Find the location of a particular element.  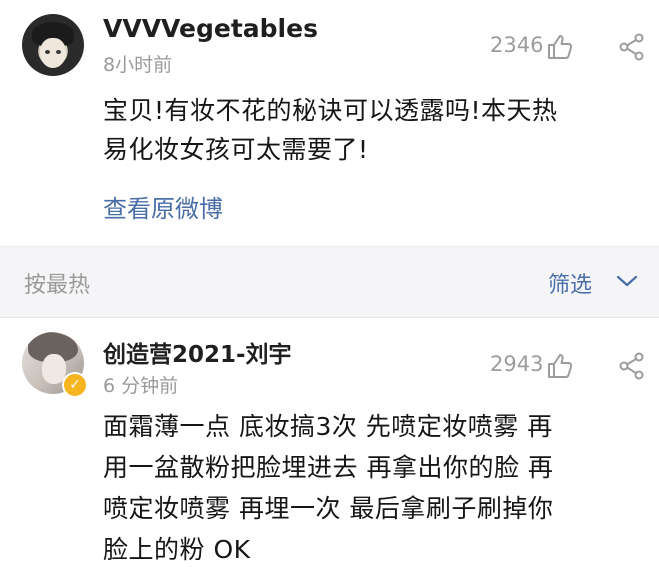

comment-text-line: 用一盆散粉把脸埋进去 再拿出你的脸 再 is located at coordinates (328, 467).